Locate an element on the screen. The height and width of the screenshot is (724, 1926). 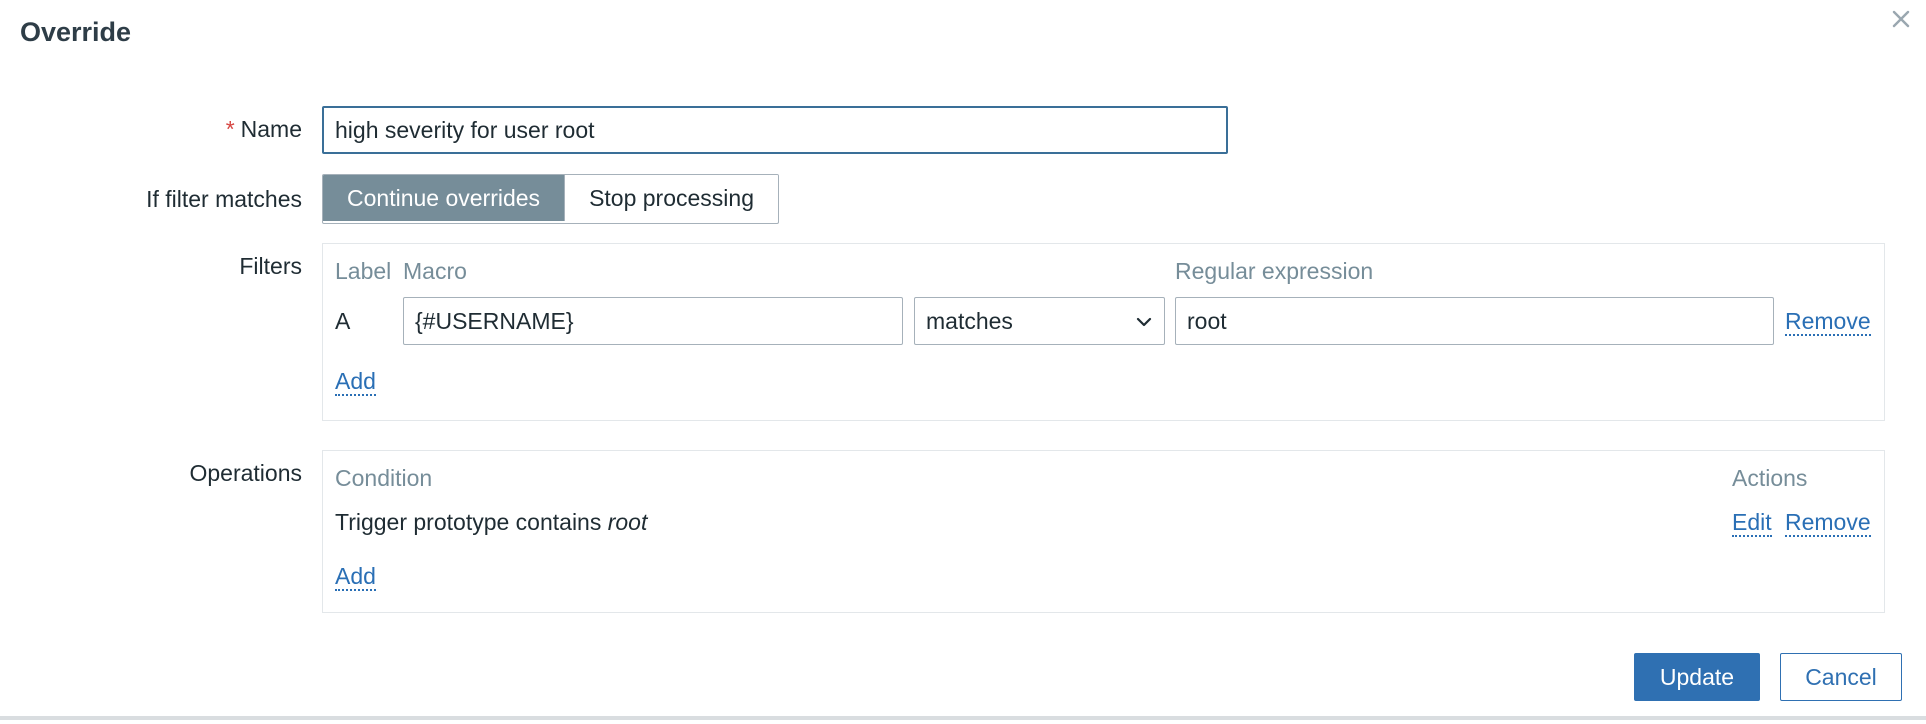
filter-match-label: If filter matches is located at coordinates (224, 199).